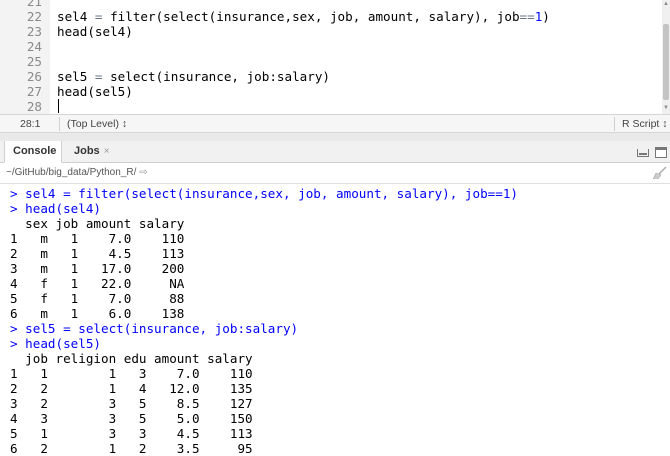 The width and height of the screenshot is (670, 456). I want to click on code-line: 23 head(sel4), so click(331, 31).